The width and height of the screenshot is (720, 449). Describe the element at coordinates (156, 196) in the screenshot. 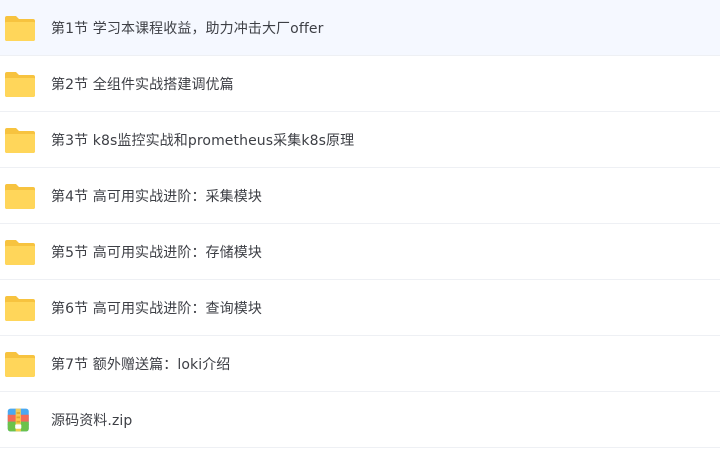

I see `file-name: 第4节 高可用实战进阶：采集模块` at that location.